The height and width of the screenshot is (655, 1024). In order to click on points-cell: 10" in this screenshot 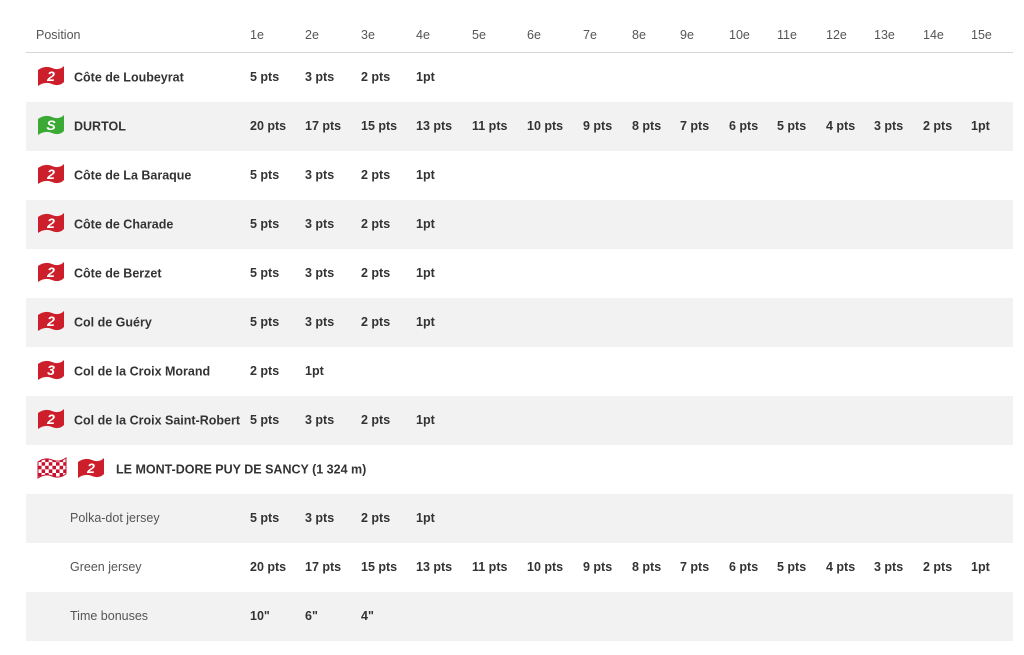, I will do `click(260, 616)`.